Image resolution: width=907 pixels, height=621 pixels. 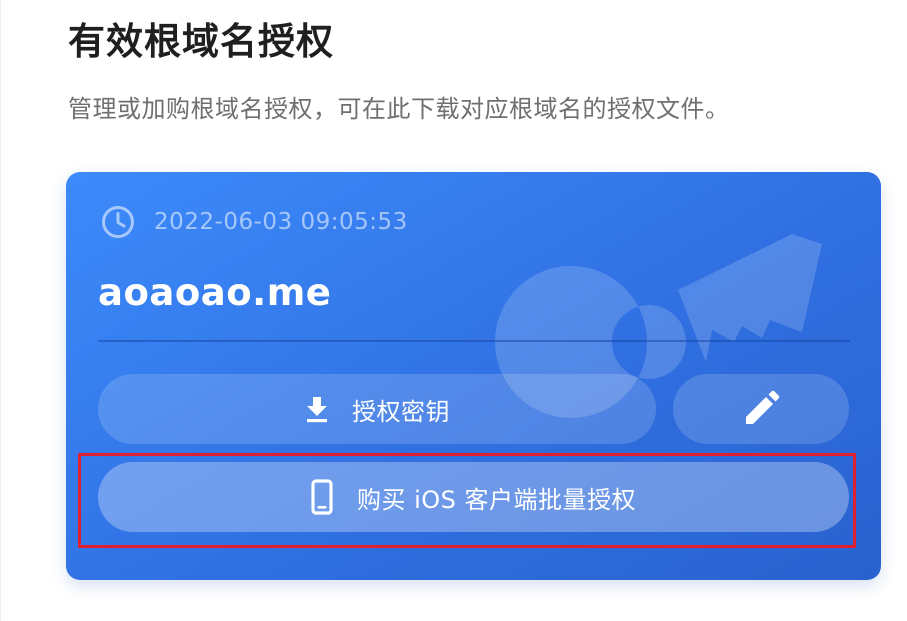 What do you see at coordinates (215, 292) in the screenshot?
I see `domain-name: aoaoao.me` at bounding box center [215, 292].